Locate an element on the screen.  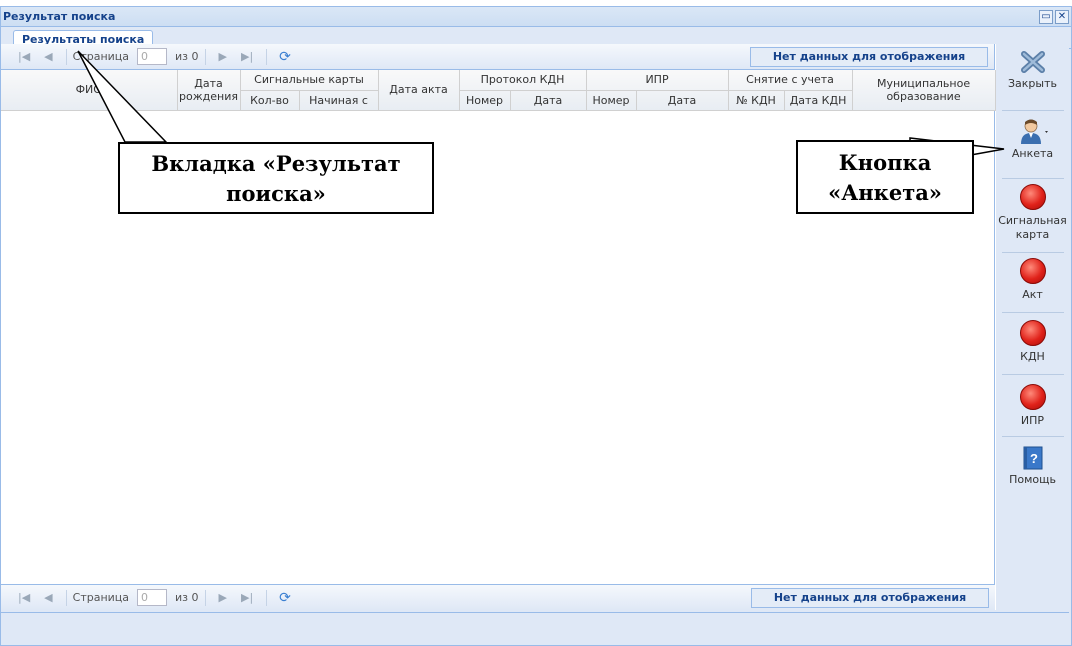
col-group-deregistration: Снятие с учета is located at coordinates (790, 80).